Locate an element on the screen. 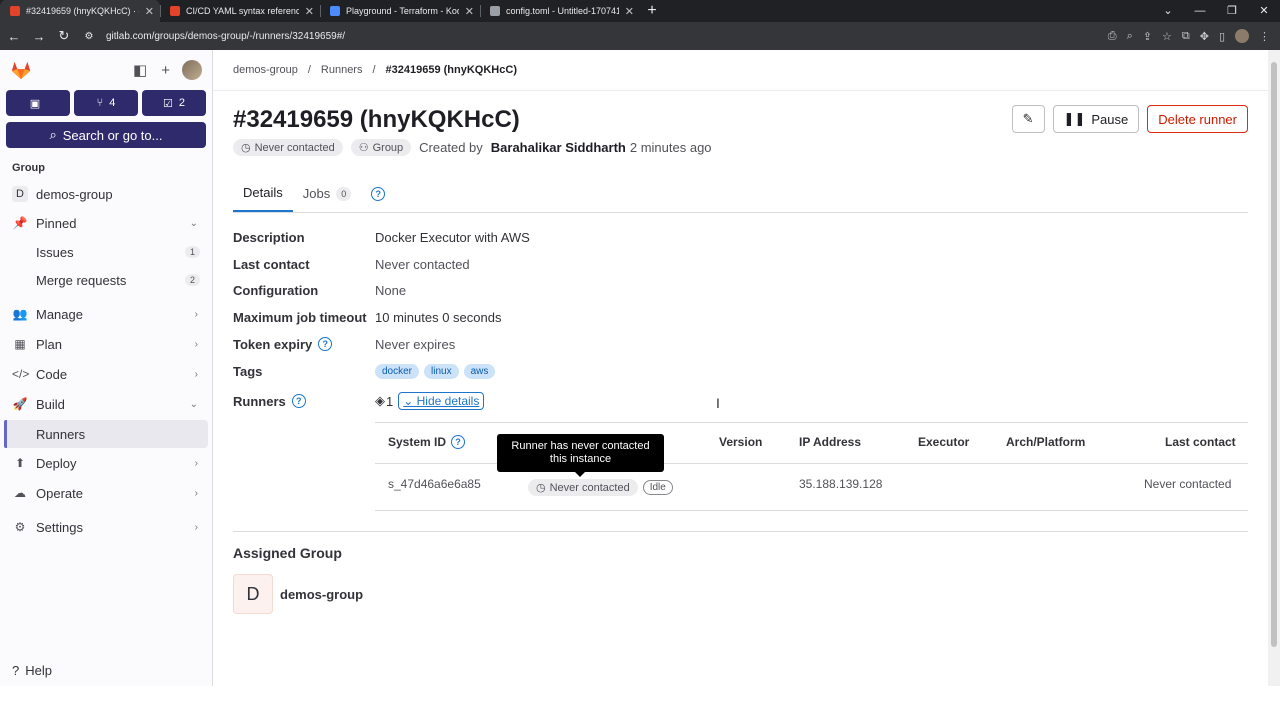  bookmark-star-icon: ☆ is located at coordinates (1167, 36).